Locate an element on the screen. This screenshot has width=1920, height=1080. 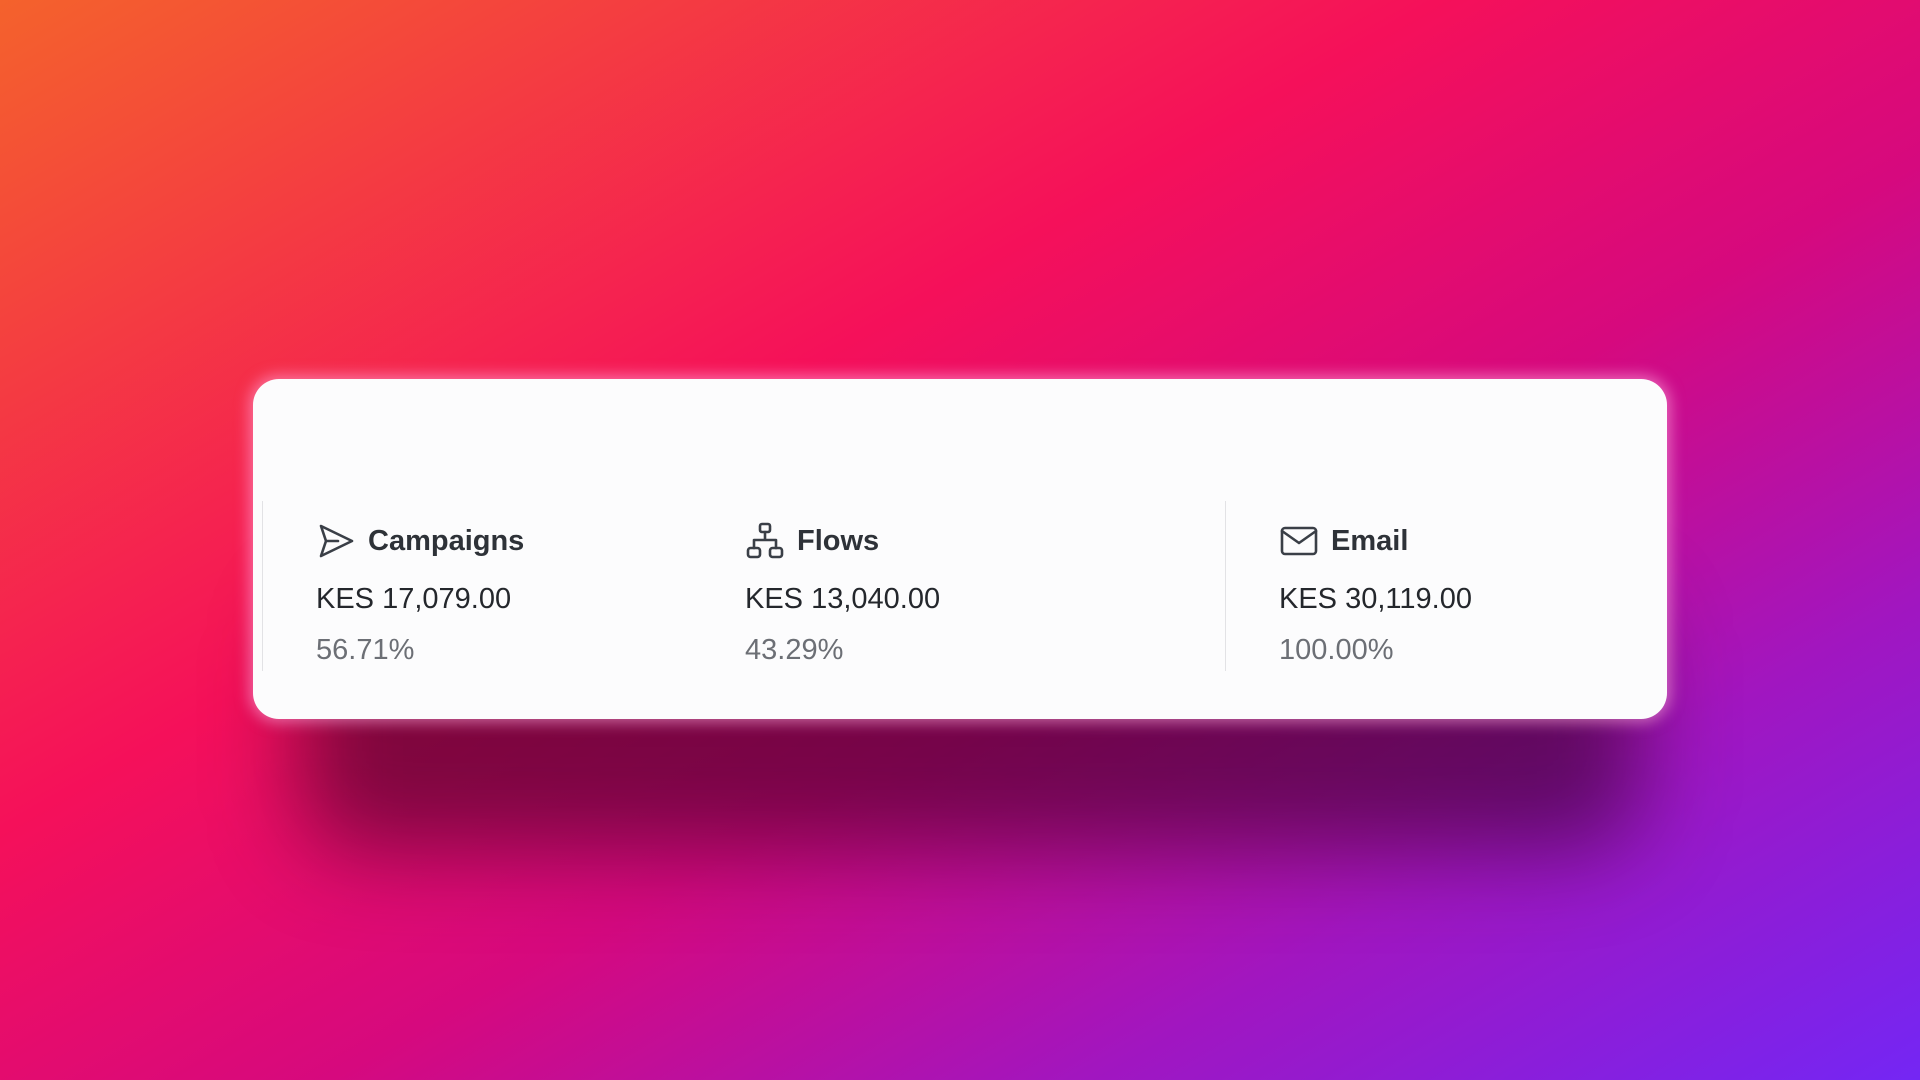
stat-title: Flows is located at coordinates (838, 540).